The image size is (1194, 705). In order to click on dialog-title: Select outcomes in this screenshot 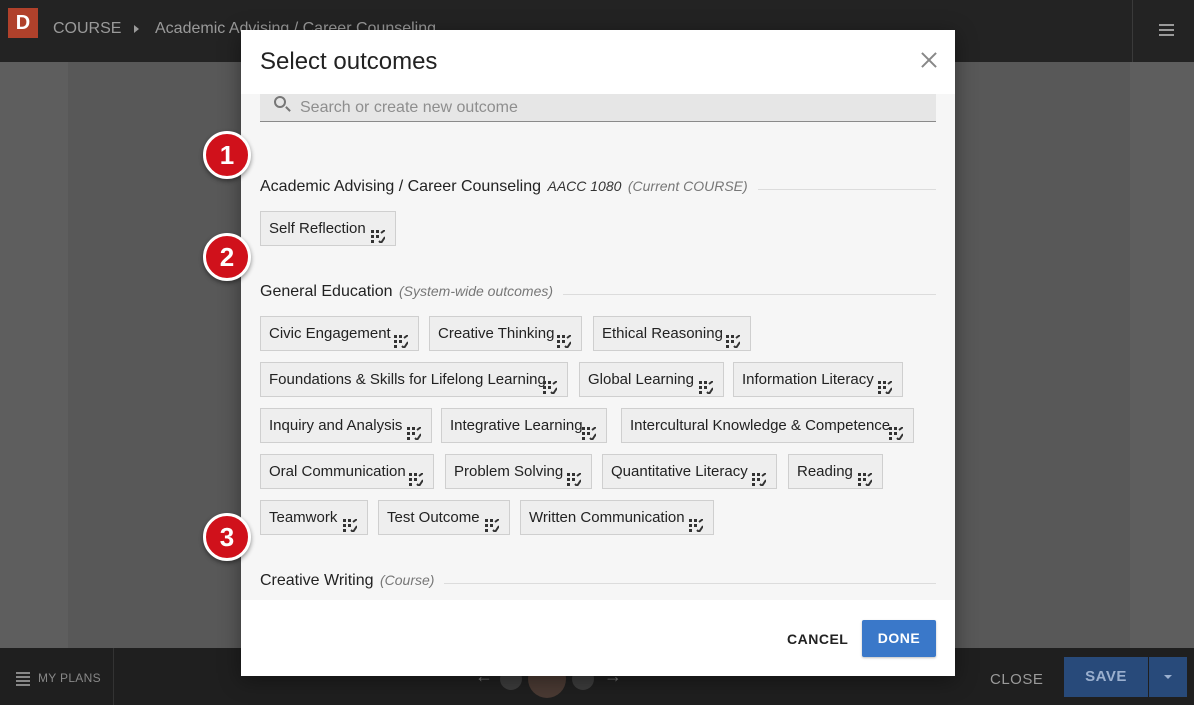, I will do `click(349, 61)`.